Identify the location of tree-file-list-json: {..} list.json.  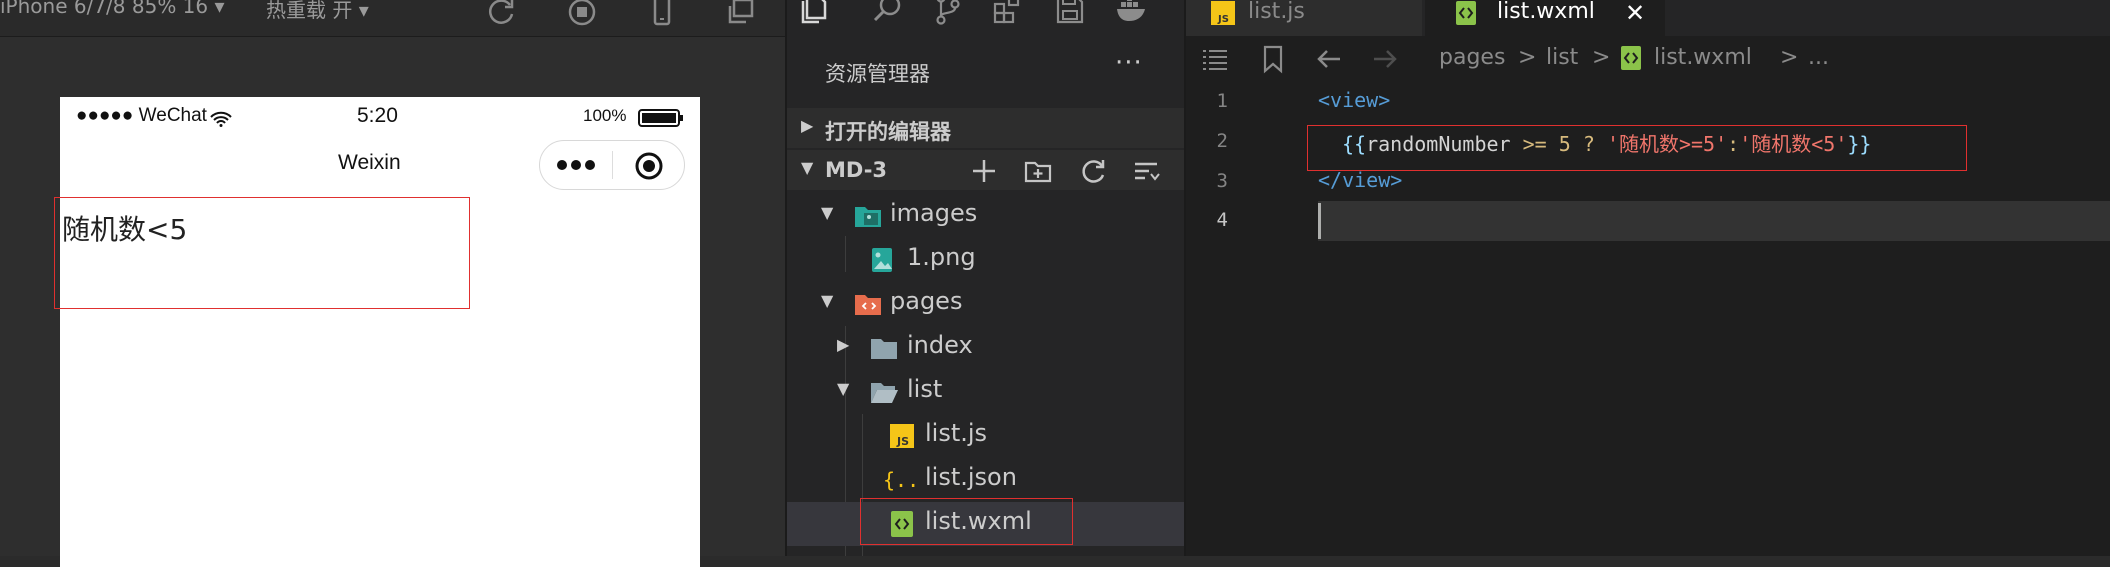
(985, 480).